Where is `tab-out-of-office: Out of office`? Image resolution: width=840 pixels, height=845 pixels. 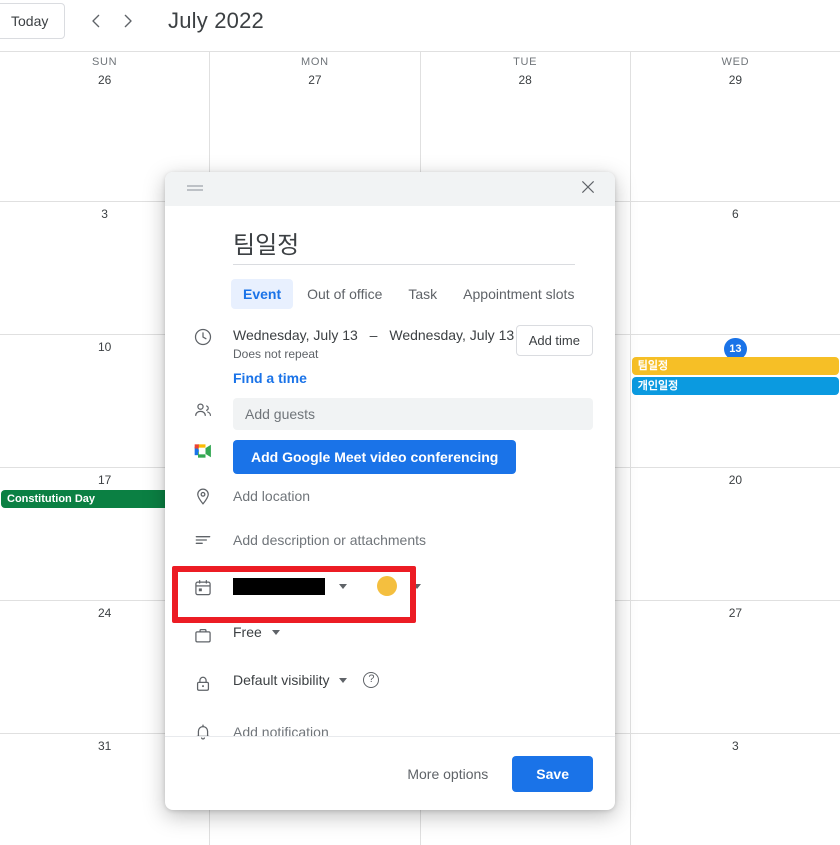 tab-out-of-office: Out of office is located at coordinates (344, 294).